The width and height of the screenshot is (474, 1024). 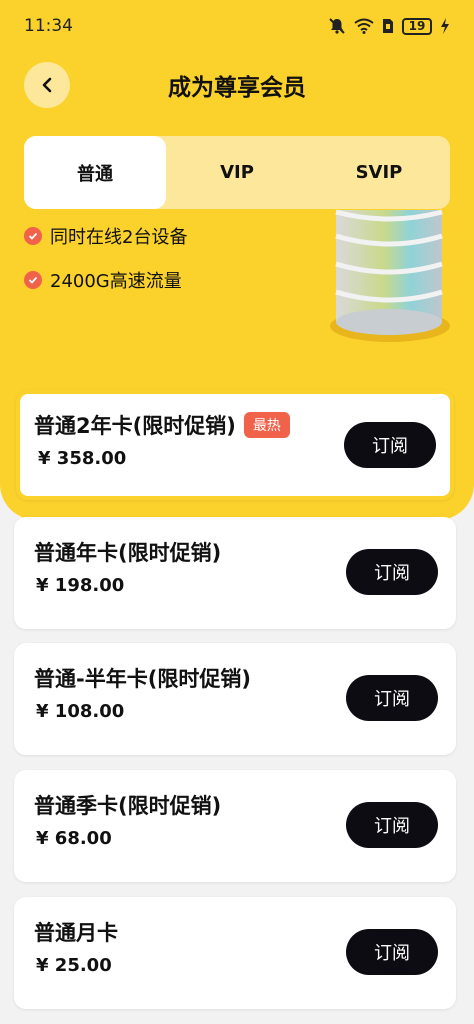 What do you see at coordinates (235, 826) in the screenshot?
I see `plan-card-quarter: 普通季卡(限时促销) ¥ 68.00 订阅` at bounding box center [235, 826].